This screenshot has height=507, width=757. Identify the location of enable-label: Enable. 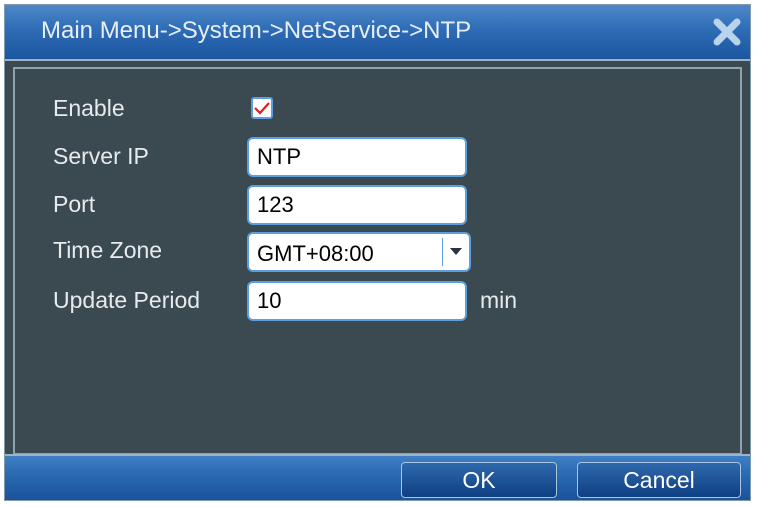
(89, 108).